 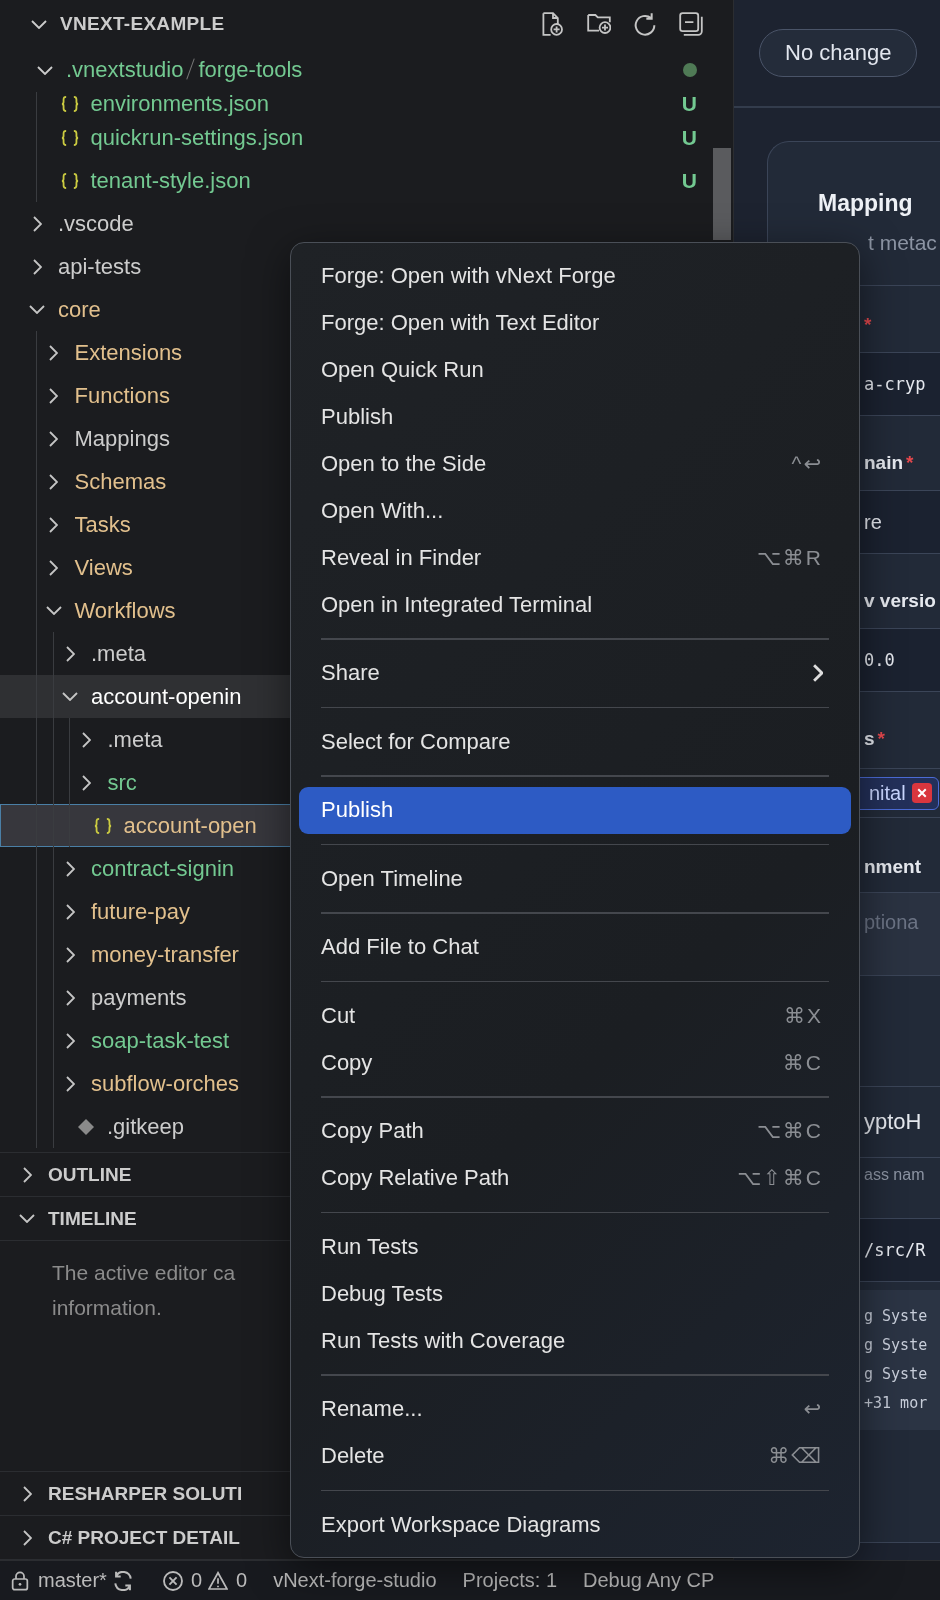 What do you see at coordinates (122, 395) in the screenshot?
I see `file-name: Functions` at bounding box center [122, 395].